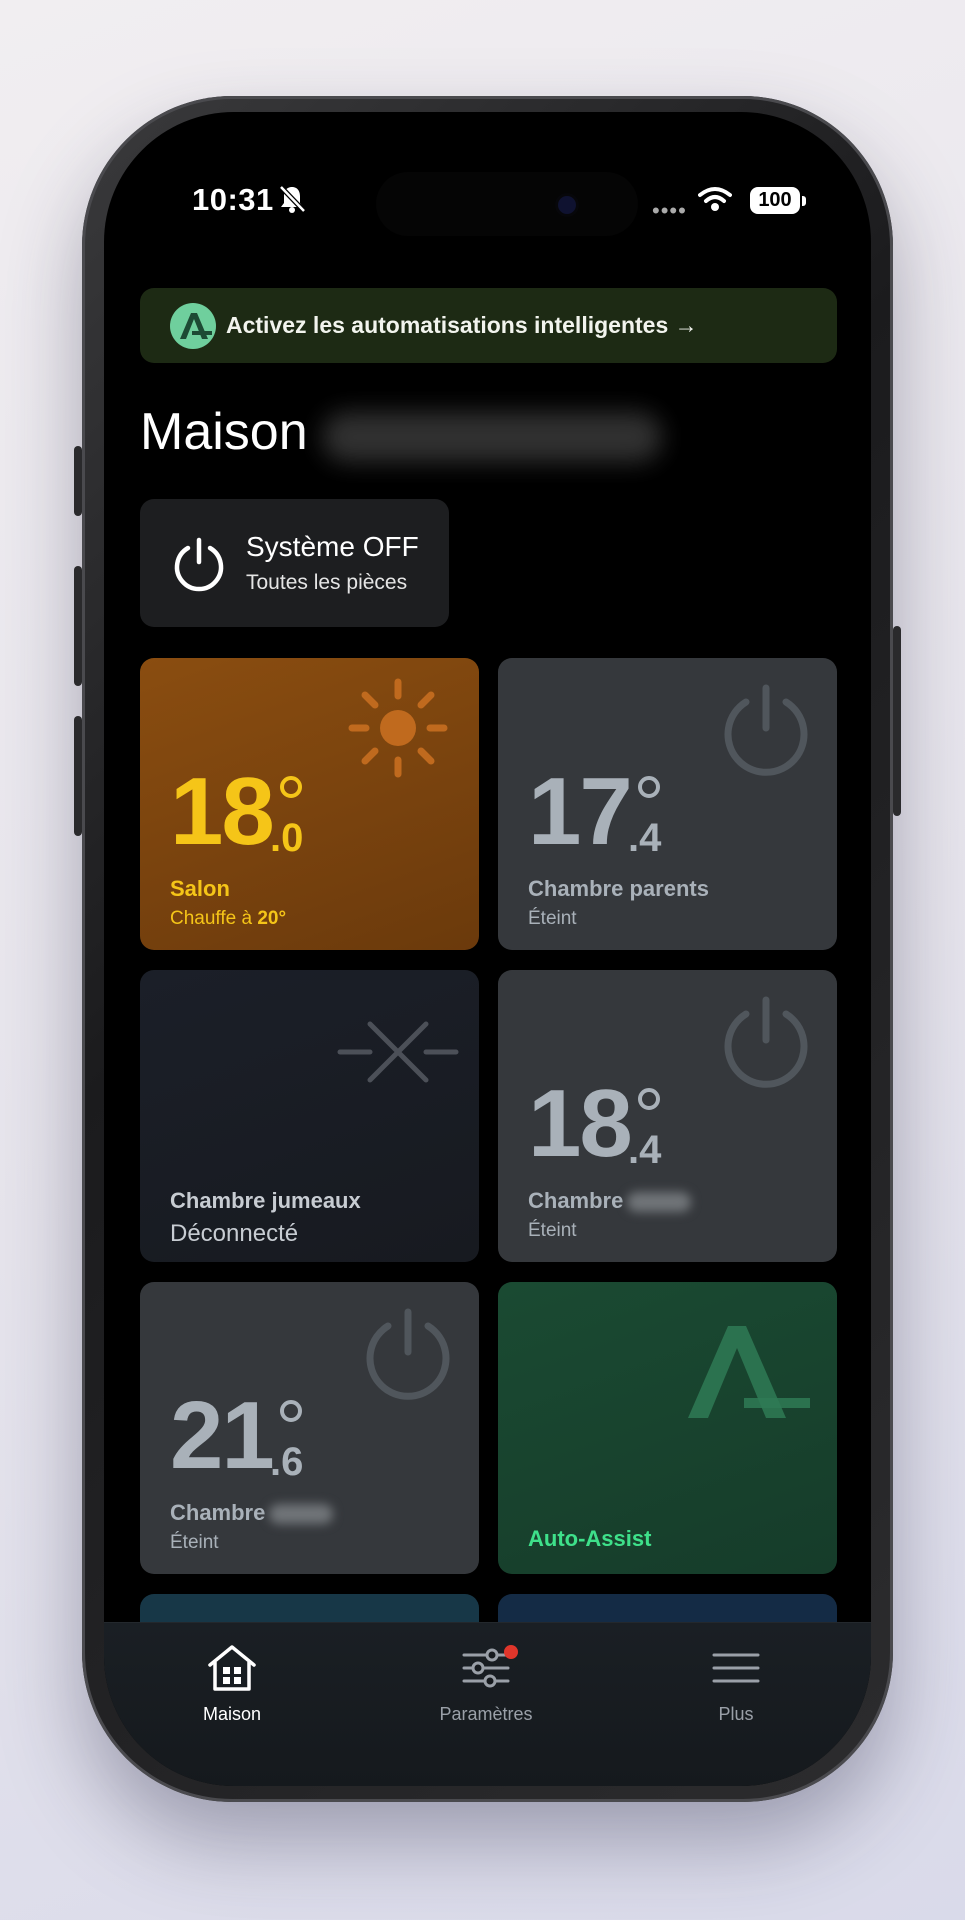 This screenshot has width=965, height=1920. I want to click on room-name: Chambre jumeaux, so click(265, 1200).